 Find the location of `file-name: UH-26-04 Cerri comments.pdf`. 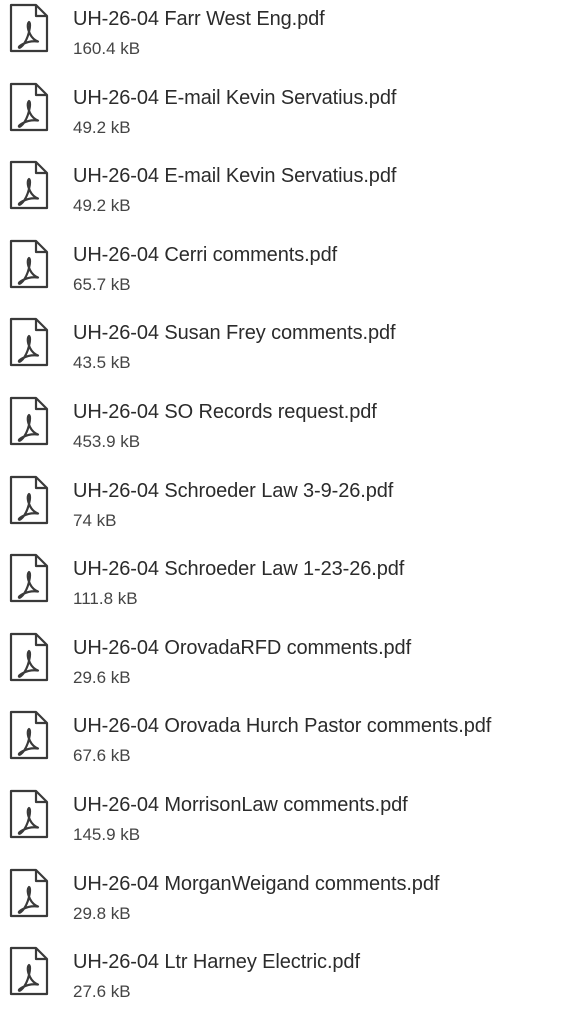

file-name: UH-26-04 Cerri comments.pdf is located at coordinates (205, 255).